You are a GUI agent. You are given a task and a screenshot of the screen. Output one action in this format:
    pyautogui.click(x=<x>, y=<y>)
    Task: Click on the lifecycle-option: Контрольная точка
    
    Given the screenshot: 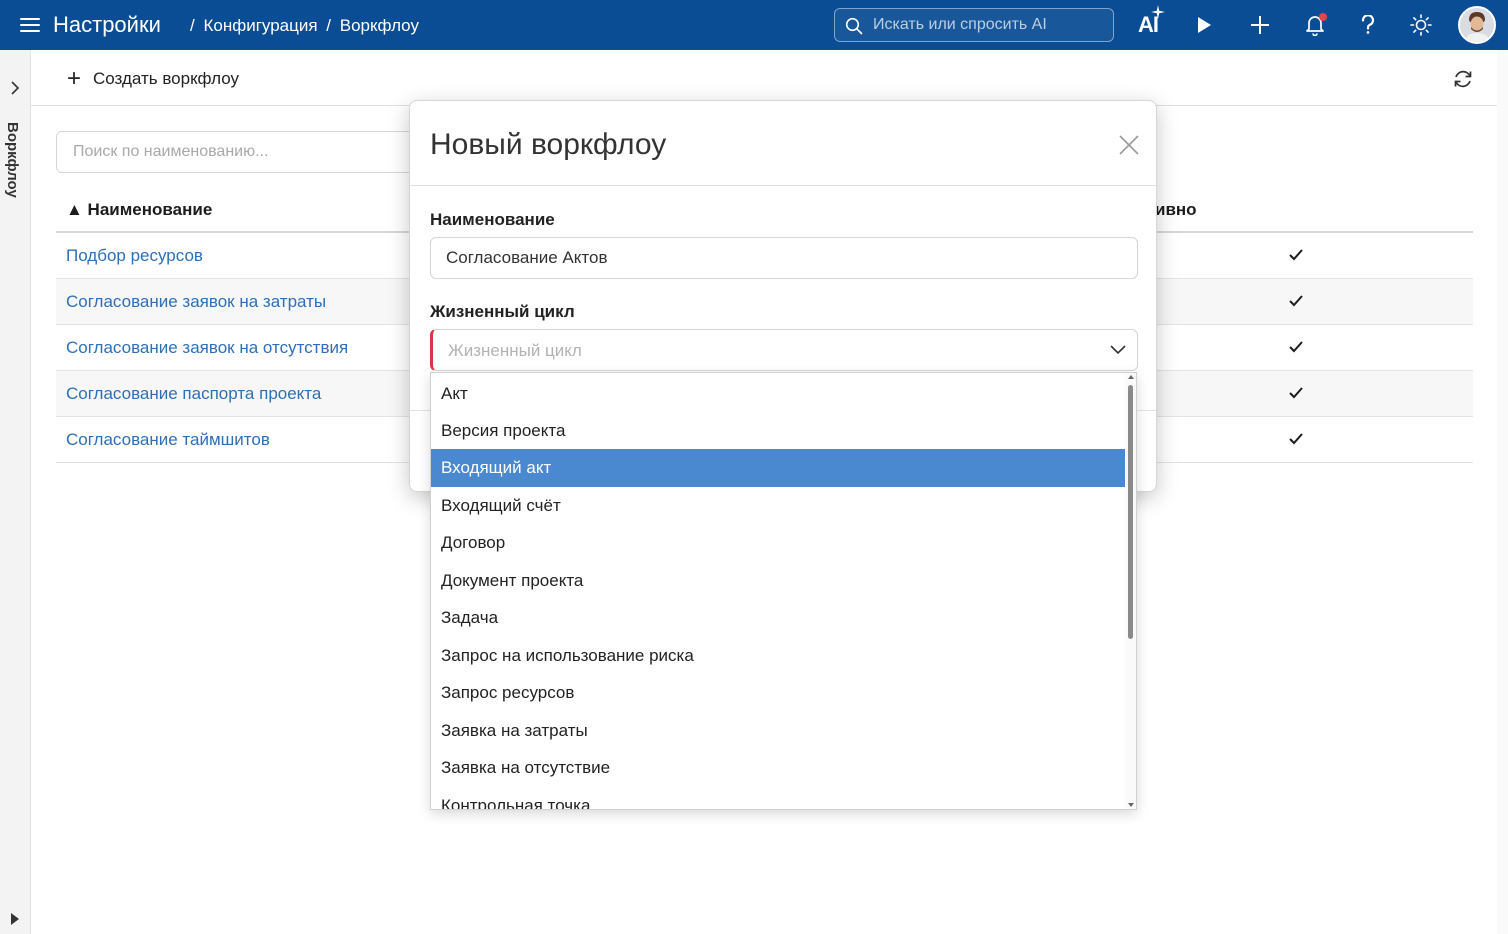 What is the action you would take?
    pyautogui.click(x=779, y=798)
    